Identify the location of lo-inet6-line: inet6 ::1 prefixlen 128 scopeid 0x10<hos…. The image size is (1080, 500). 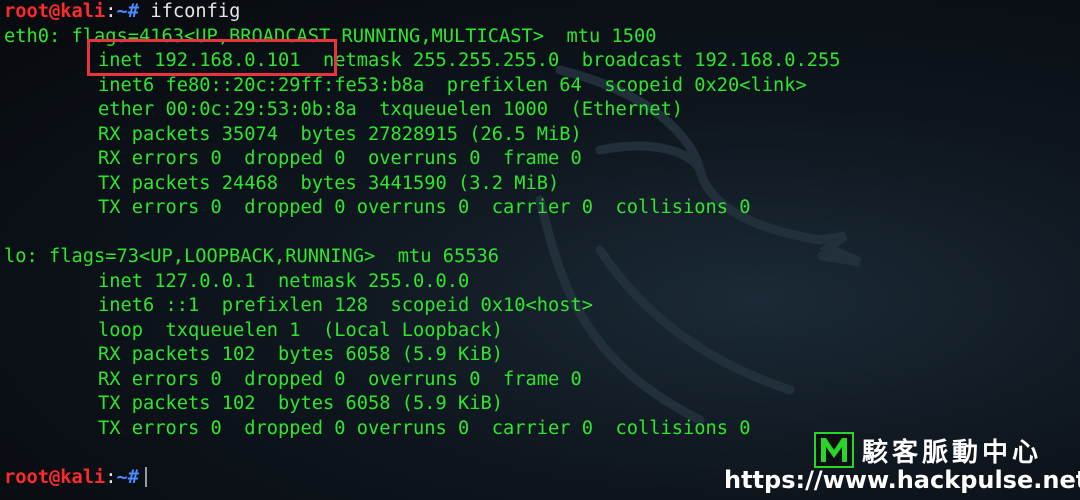
(346, 305).